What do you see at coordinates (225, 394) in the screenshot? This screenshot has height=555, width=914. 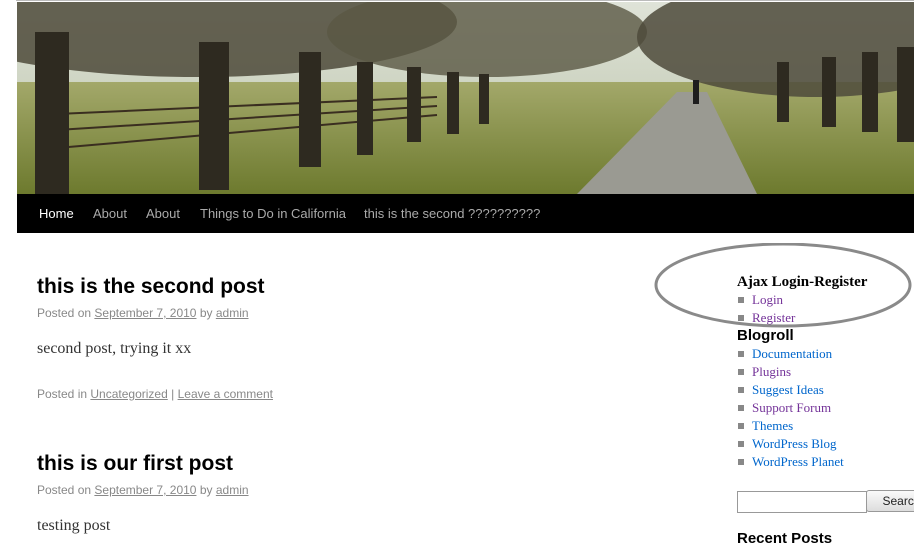 I see `leave-comment-link: Leave a comment` at bounding box center [225, 394].